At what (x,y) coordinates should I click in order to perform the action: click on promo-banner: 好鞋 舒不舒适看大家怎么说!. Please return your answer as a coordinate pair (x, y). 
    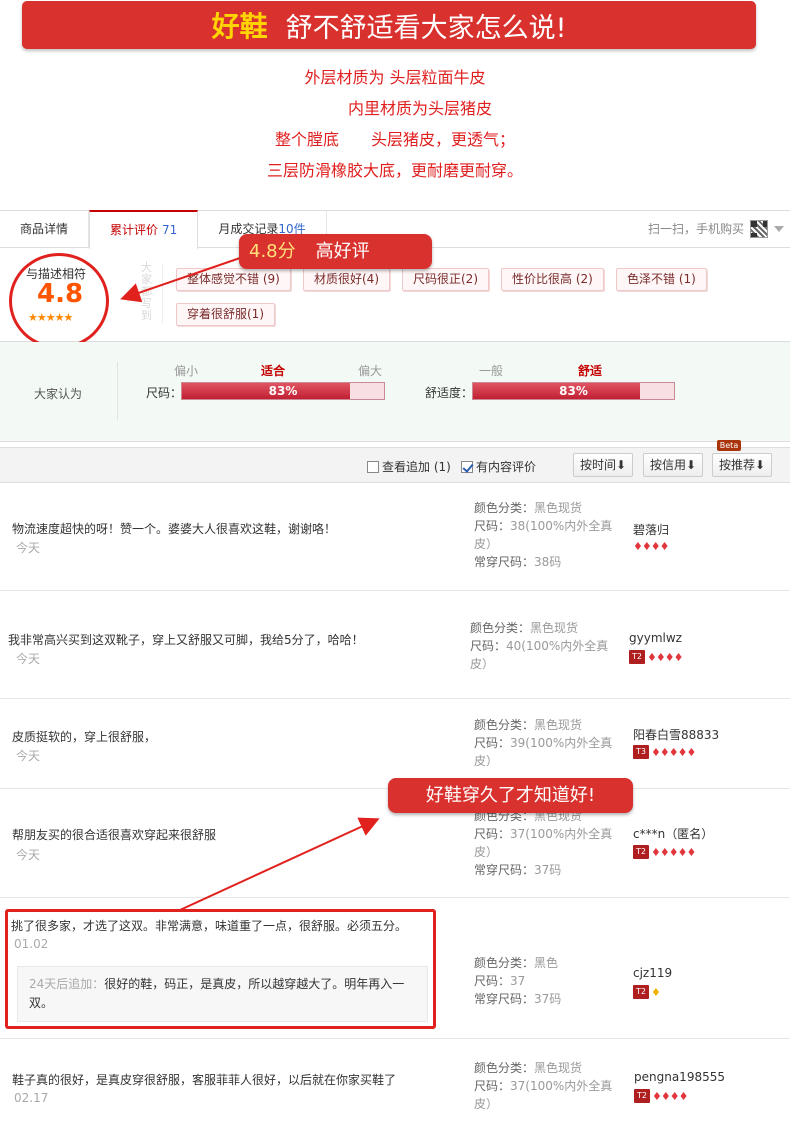
    Looking at the image, I should click on (389, 25).